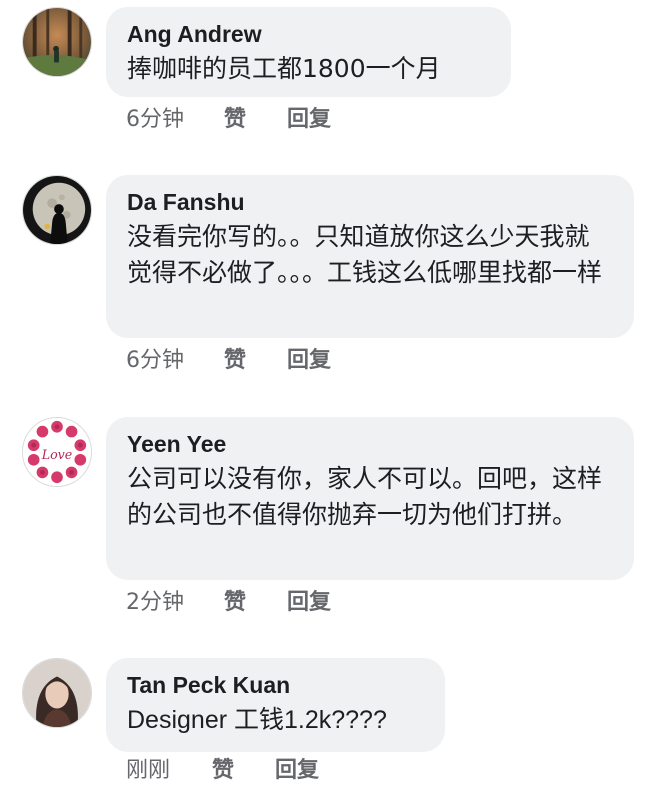  Describe the element at coordinates (155, 602) in the screenshot. I see `comment-time: 2分钟` at that location.